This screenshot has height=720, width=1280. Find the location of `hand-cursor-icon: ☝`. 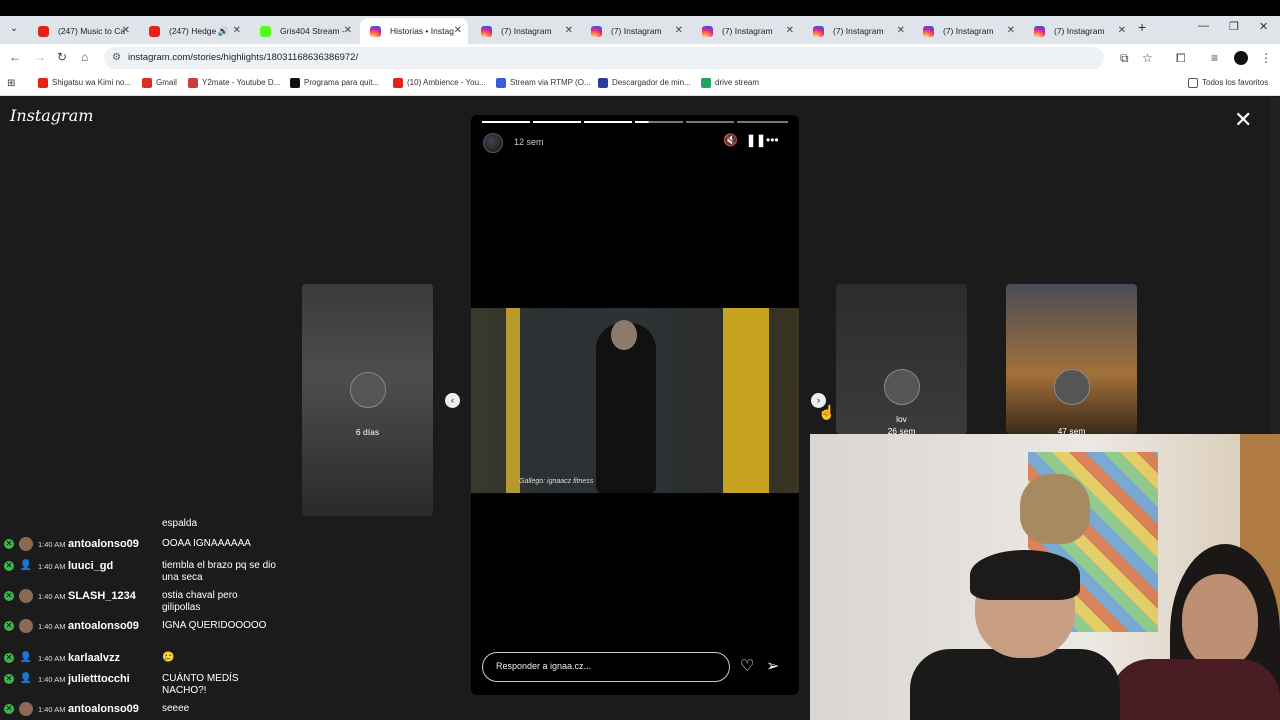

hand-cursor-icon: ☝ is located at coordinates (827, 412).